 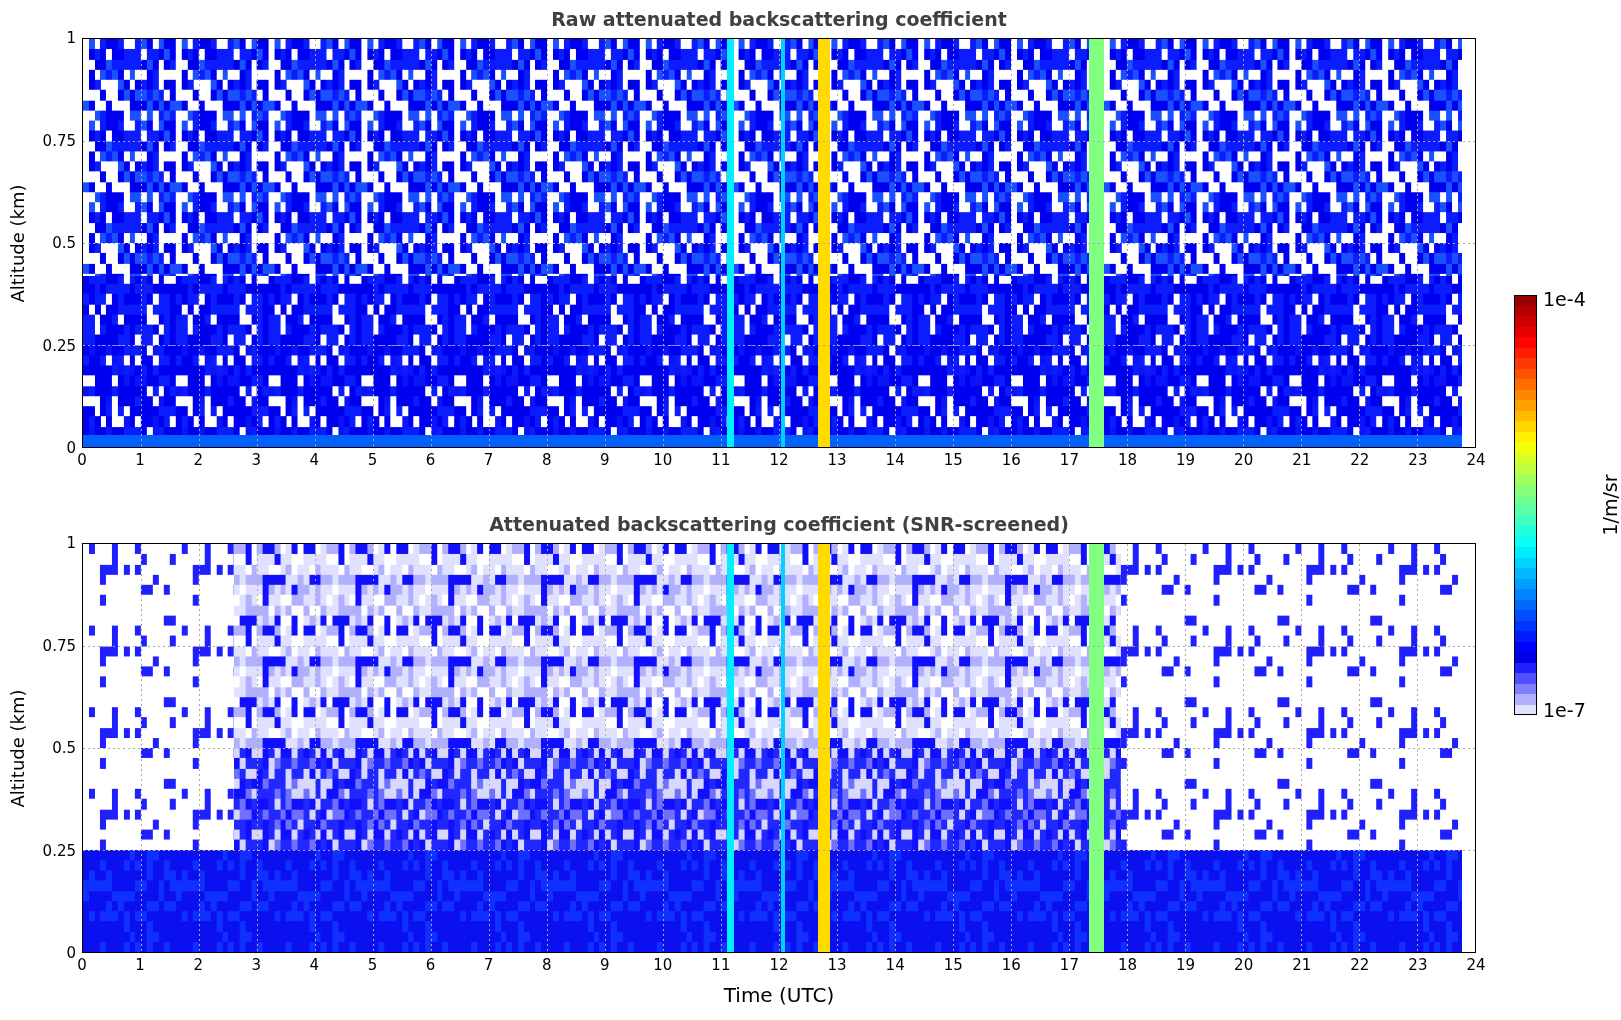 I want to click on plot-title: Attenuated backscattering coefficient (SNR-screened), so click(x=779, y=524).